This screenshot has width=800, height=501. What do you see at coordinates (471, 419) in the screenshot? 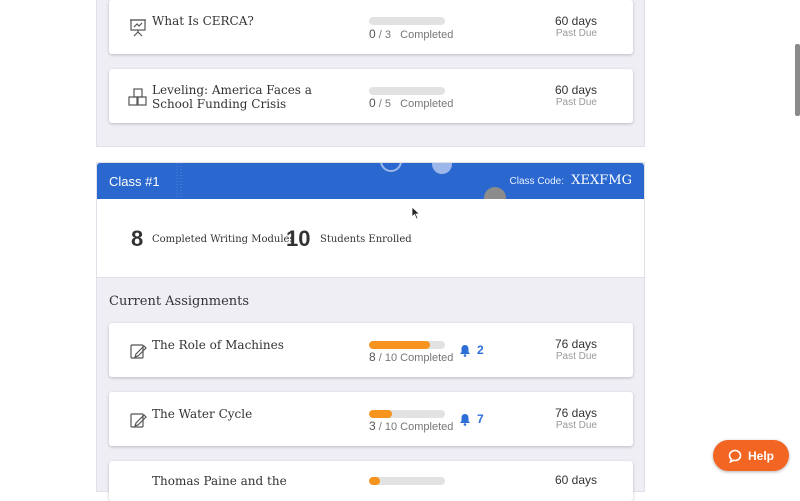
I see `notification-badge: 7` at bounding box center [471, 419].